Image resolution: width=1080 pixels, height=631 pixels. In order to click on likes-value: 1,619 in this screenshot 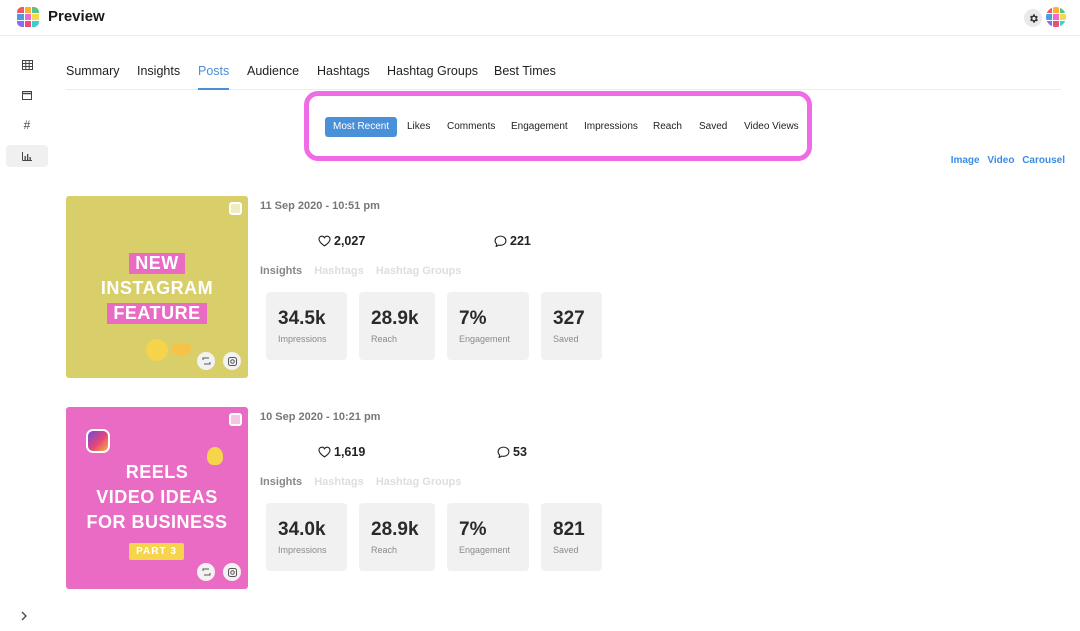, I will do `click(350, 452)`.